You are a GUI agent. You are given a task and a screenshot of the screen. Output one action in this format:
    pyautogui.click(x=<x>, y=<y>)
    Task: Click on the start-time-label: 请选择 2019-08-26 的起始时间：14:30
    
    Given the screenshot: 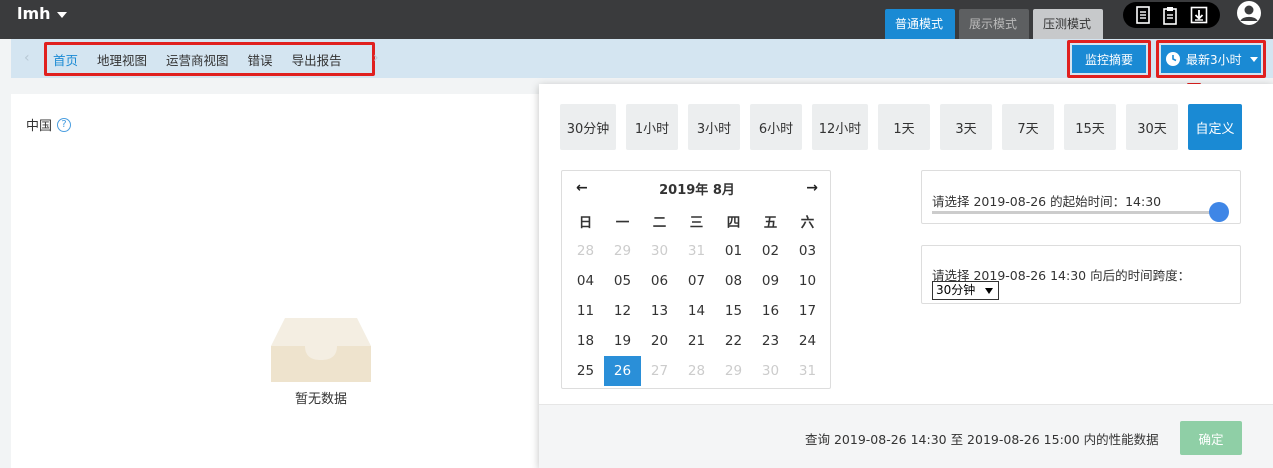 What is the action you would take?
    pyautogui.click(x=1047, y=201)
    